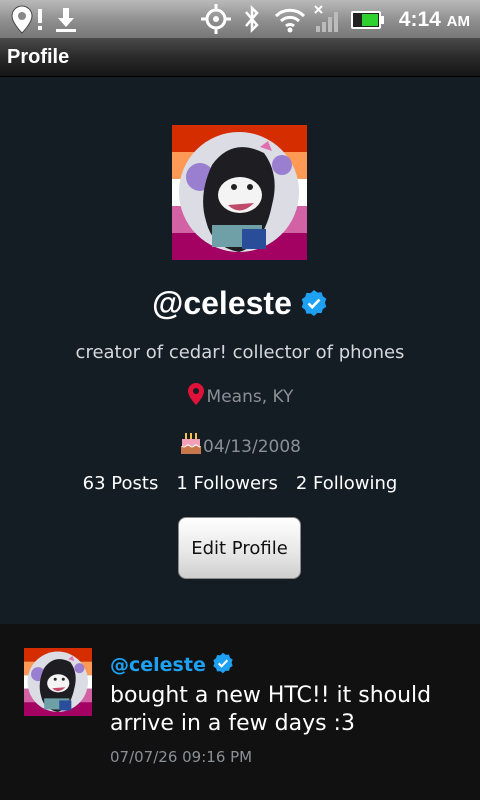  I want to click on avatar, so click(239, 192).